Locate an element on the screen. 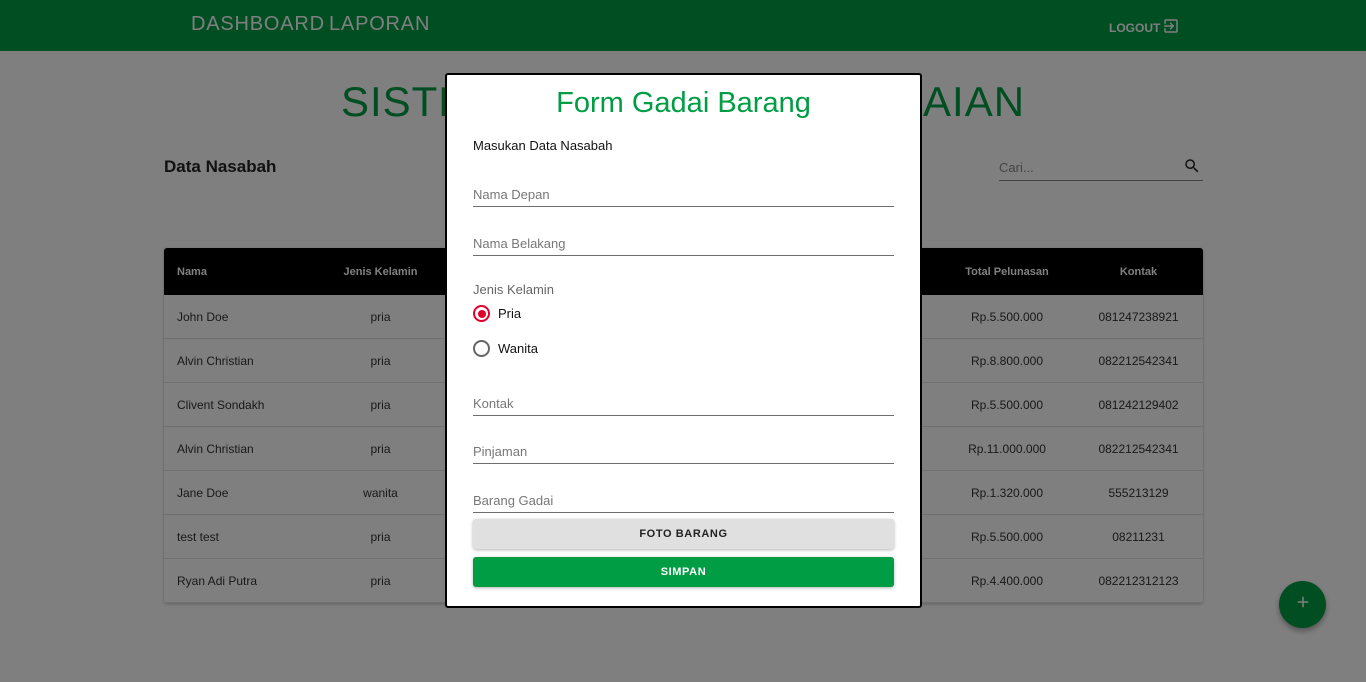 Image resolution: width=1366 pixels, height=682 pixels. pinjaman-input is located at coordinates (683, 451).